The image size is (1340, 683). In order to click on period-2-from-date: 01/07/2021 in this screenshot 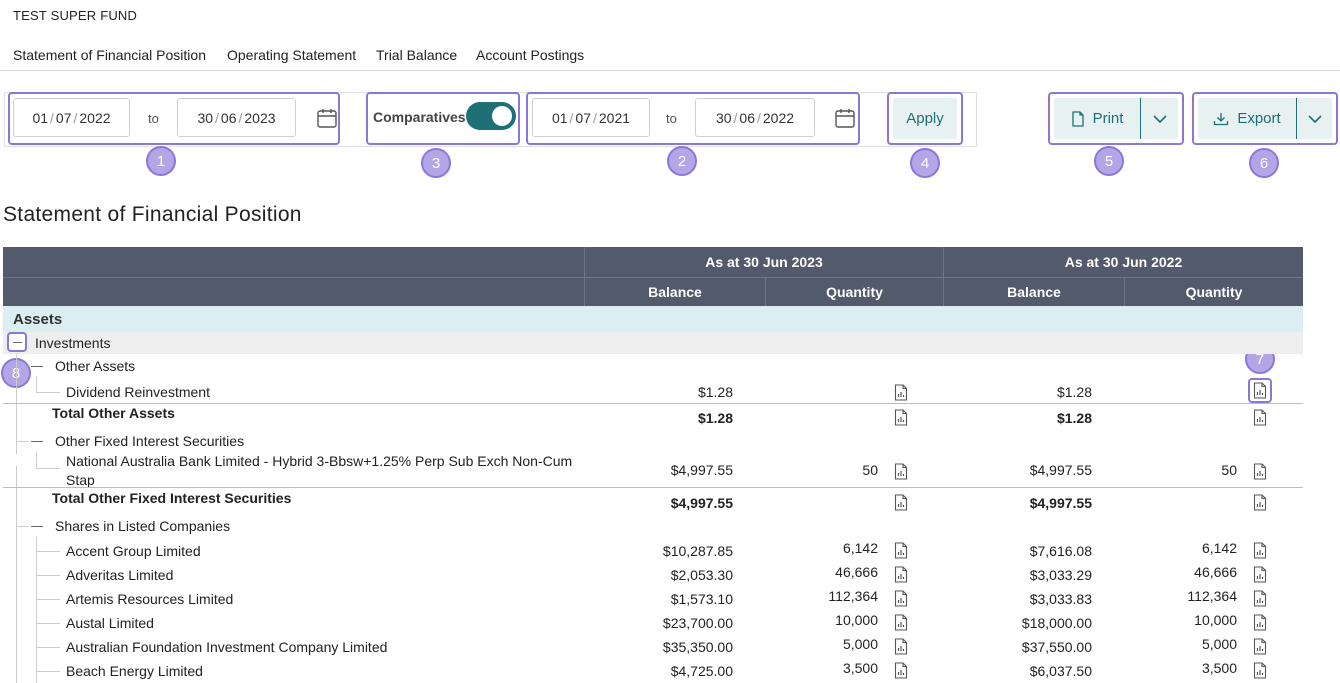, I will do `click(591, 117)`.